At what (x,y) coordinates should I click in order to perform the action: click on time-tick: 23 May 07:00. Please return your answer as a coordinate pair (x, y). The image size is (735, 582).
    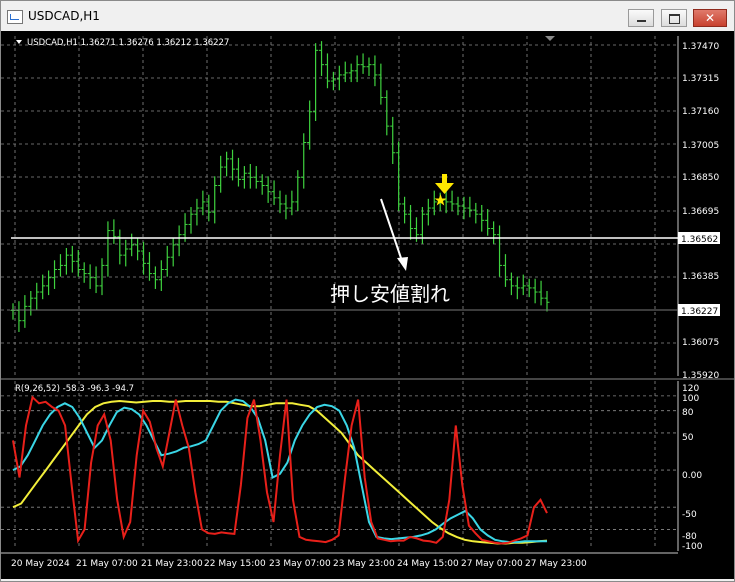
    Looking at the image, I should click on (300, 564).